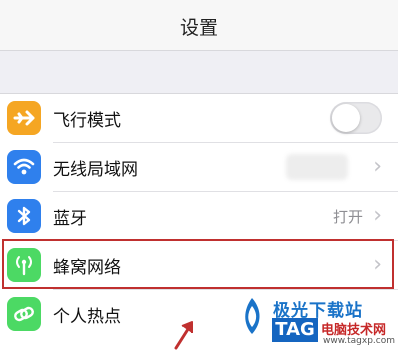  What do you see at coordinates (70, 219) in the screenshot?
I see `settings-row-label: 蓝牙` at bounding box center [70, 219].